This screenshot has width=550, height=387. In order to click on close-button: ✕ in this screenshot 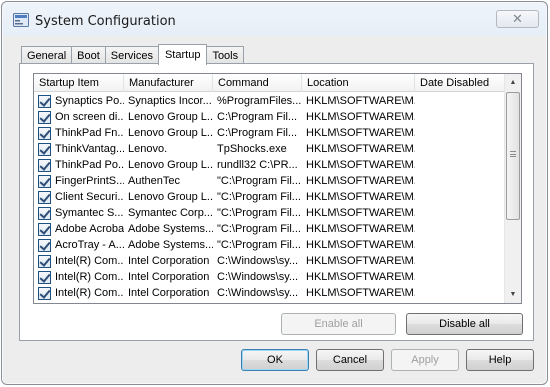, I will do `click(517, 19)`.